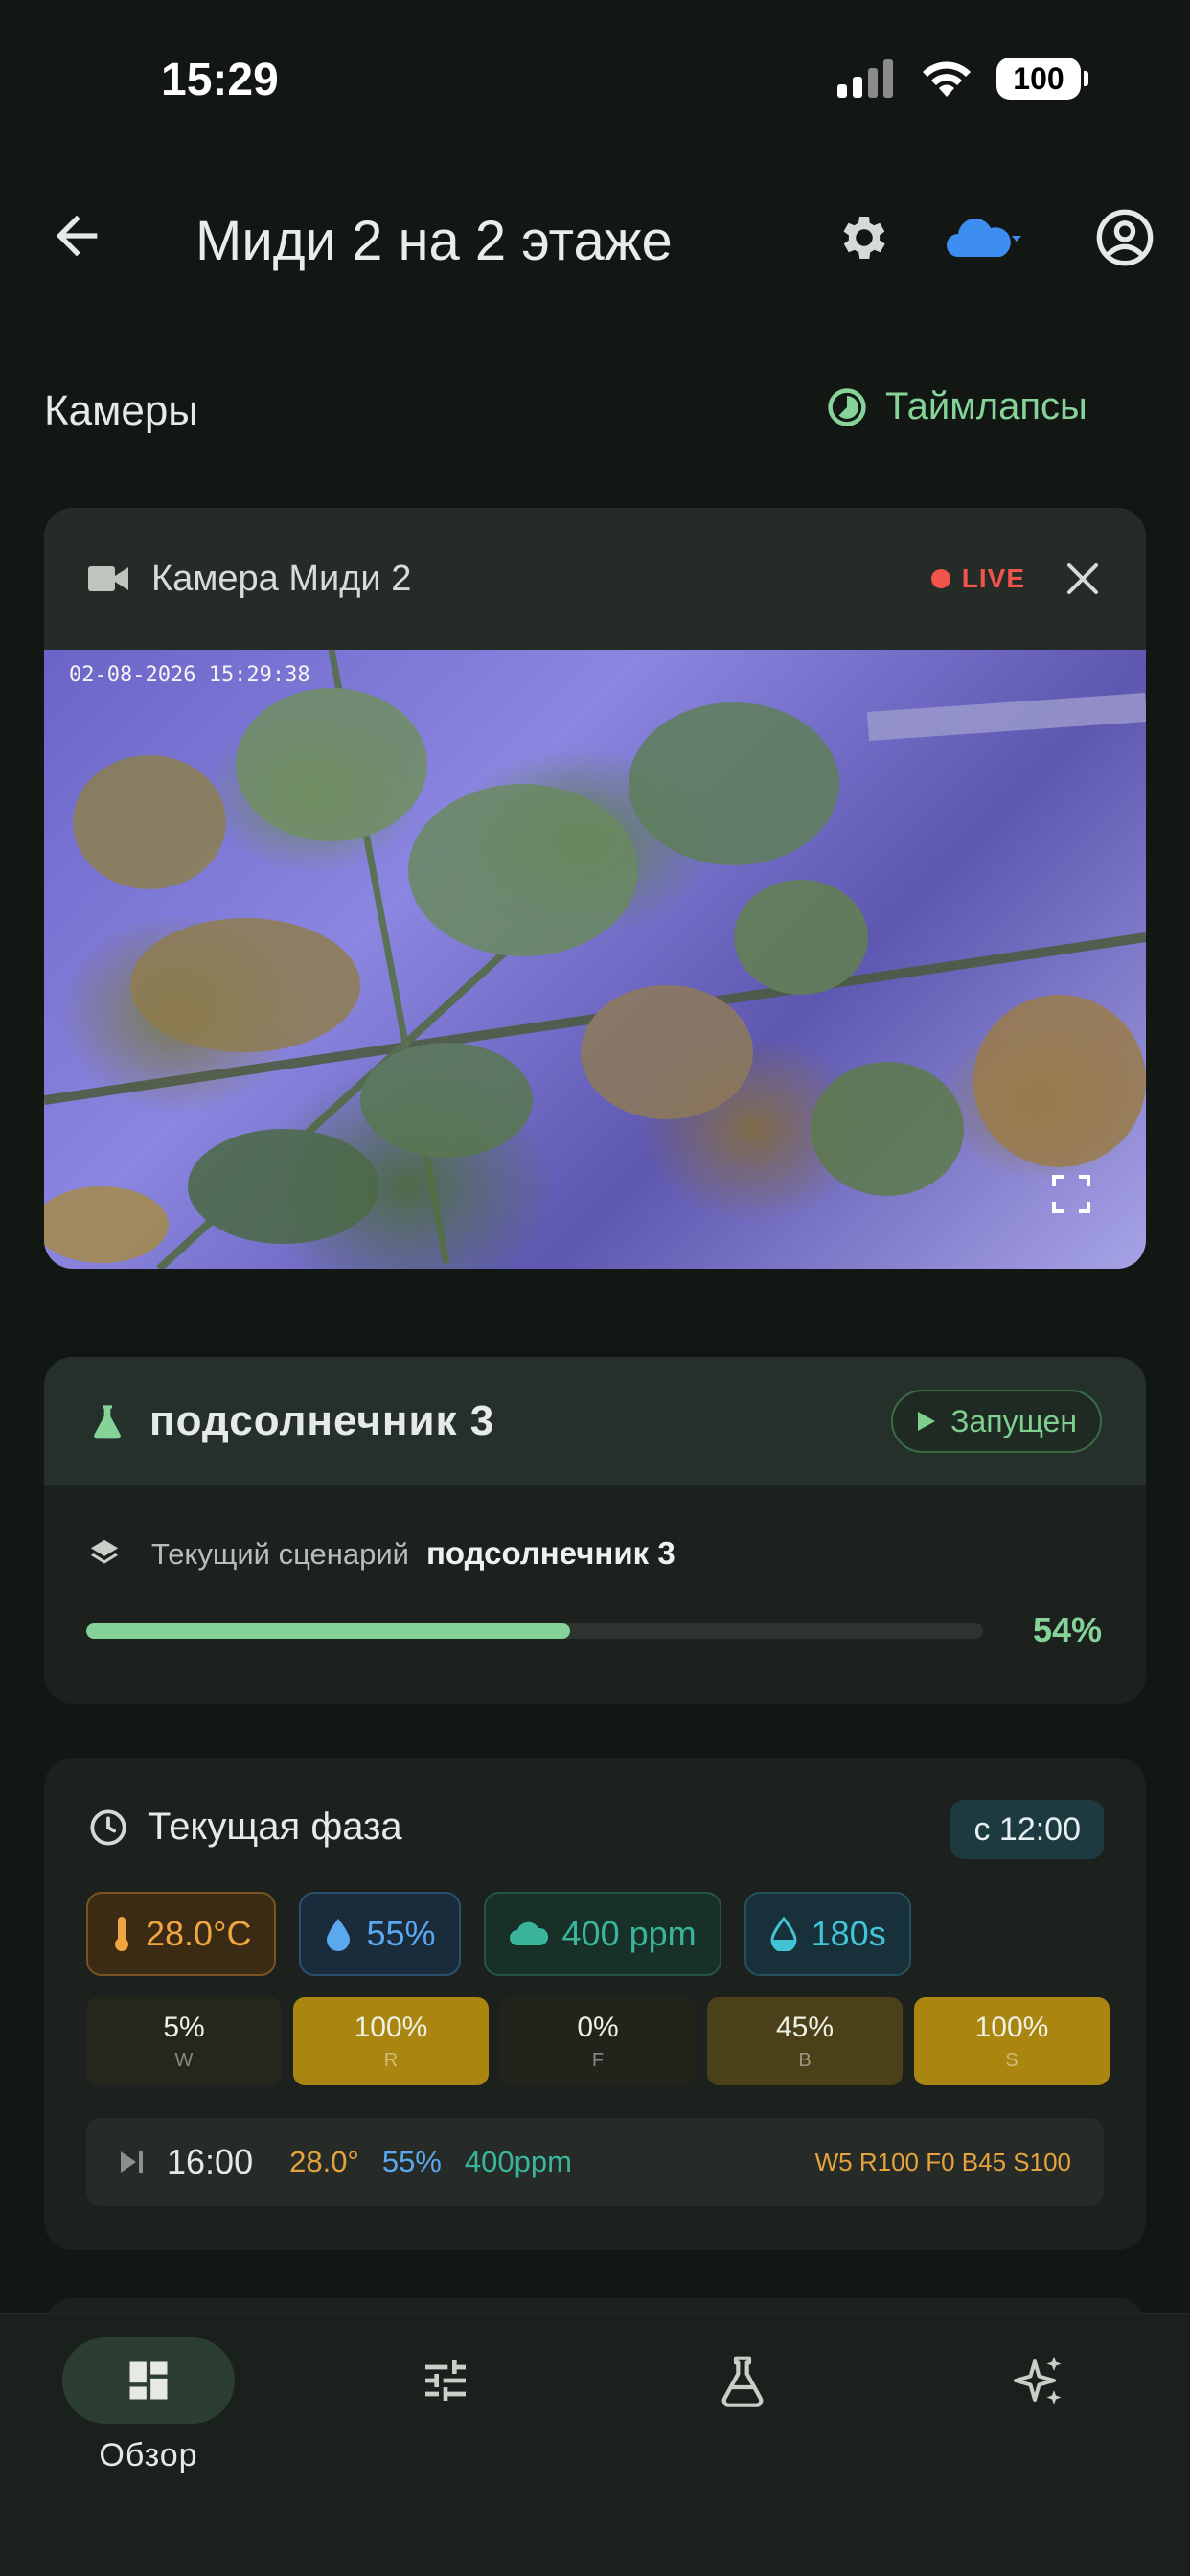 The height and width of the screenshot is (2576, 1190). What do you see at coordinates (629, 1933) in the screenshot?
I see `co2-value: 400 ppm` at bounding box center [629, 1933].